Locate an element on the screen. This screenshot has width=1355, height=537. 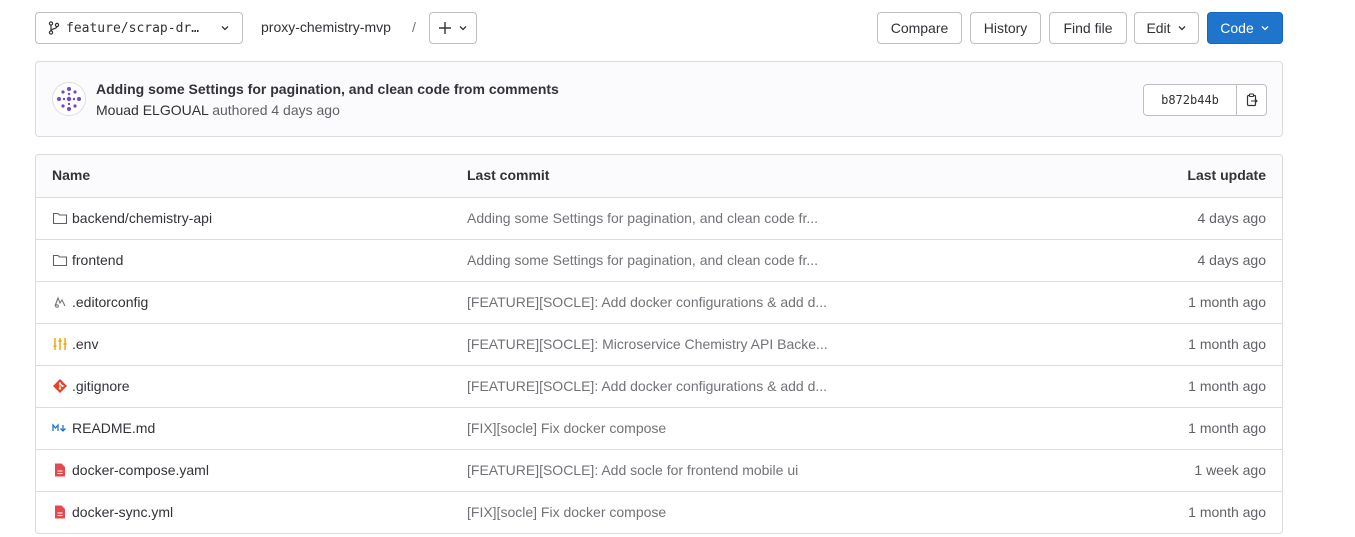
file-name: .env is located at coordinates (85, 344).